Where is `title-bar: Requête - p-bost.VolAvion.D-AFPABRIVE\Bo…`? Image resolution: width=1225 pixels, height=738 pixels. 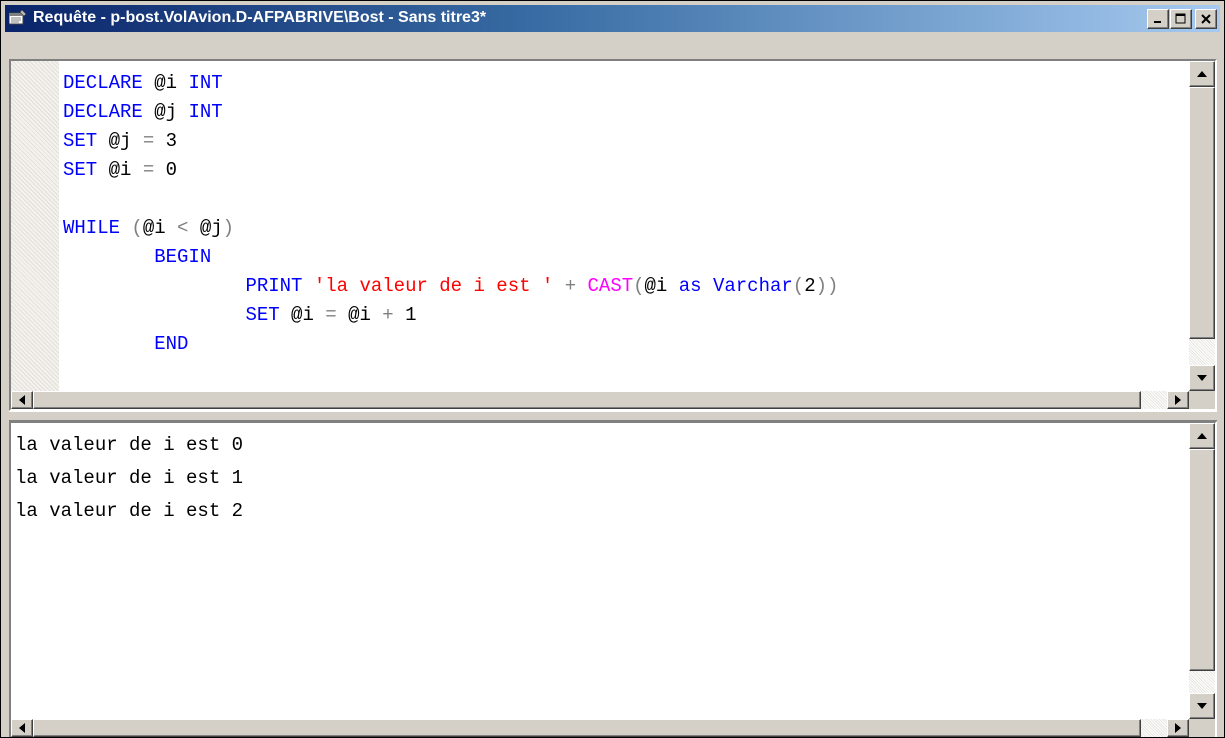
title-bar: Requête - p-bost.VolAvion.D-AFPABRIVE\Bo… is located at coordinates (612, 18).